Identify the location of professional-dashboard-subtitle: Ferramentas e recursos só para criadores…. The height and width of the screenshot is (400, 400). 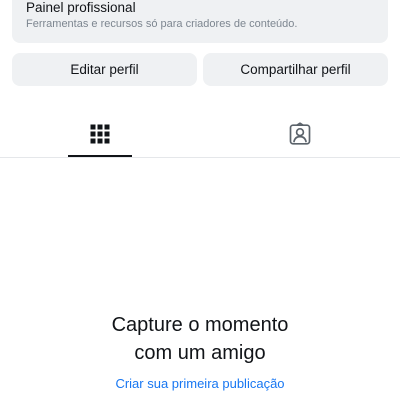
(162, 24).